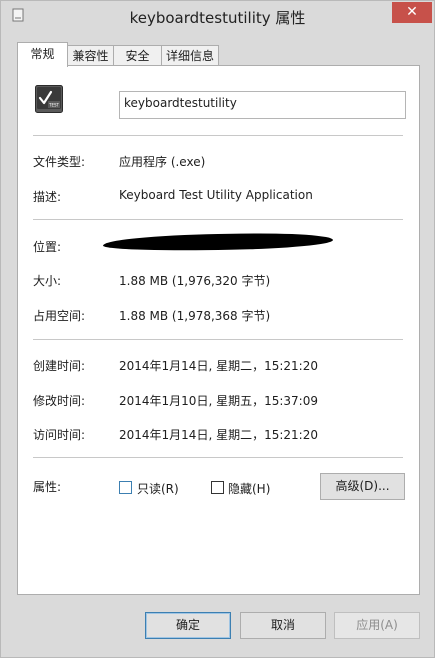 The width and height of the screenshot is (435, 658). Describe the element at coordinates (412, 12) in the screenshot. I see `close-button: ✕` at that location.